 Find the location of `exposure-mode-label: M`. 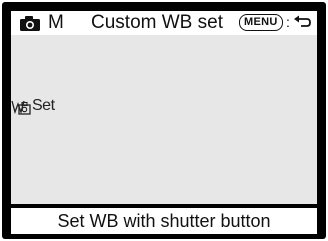

exposure-mode-label: M is located at coordinates (56, 22).